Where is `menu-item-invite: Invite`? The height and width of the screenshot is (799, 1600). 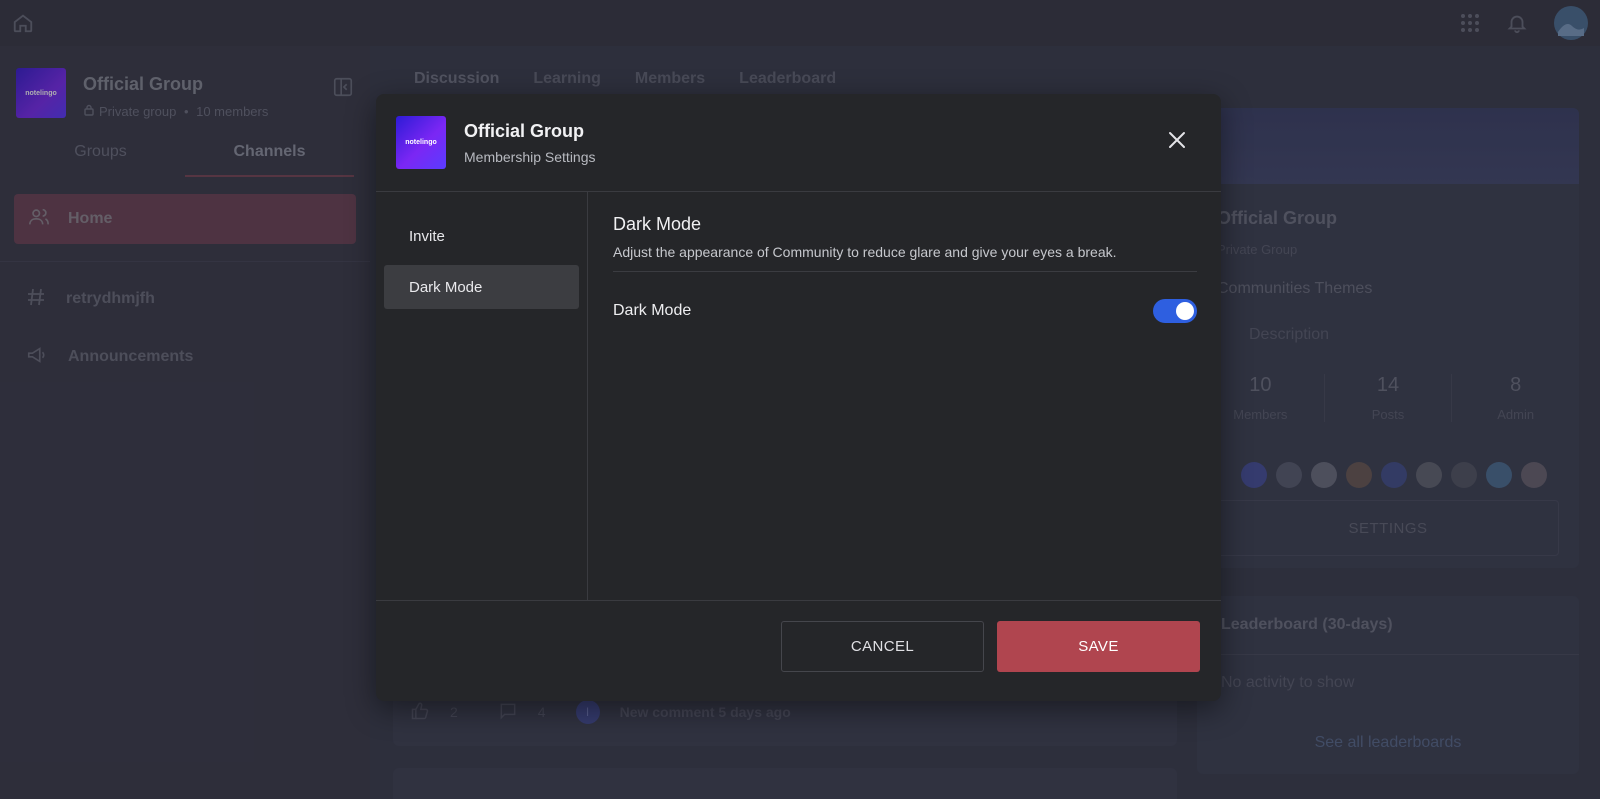 menu-item-invite: Invite is located at coordinates (481, 236).